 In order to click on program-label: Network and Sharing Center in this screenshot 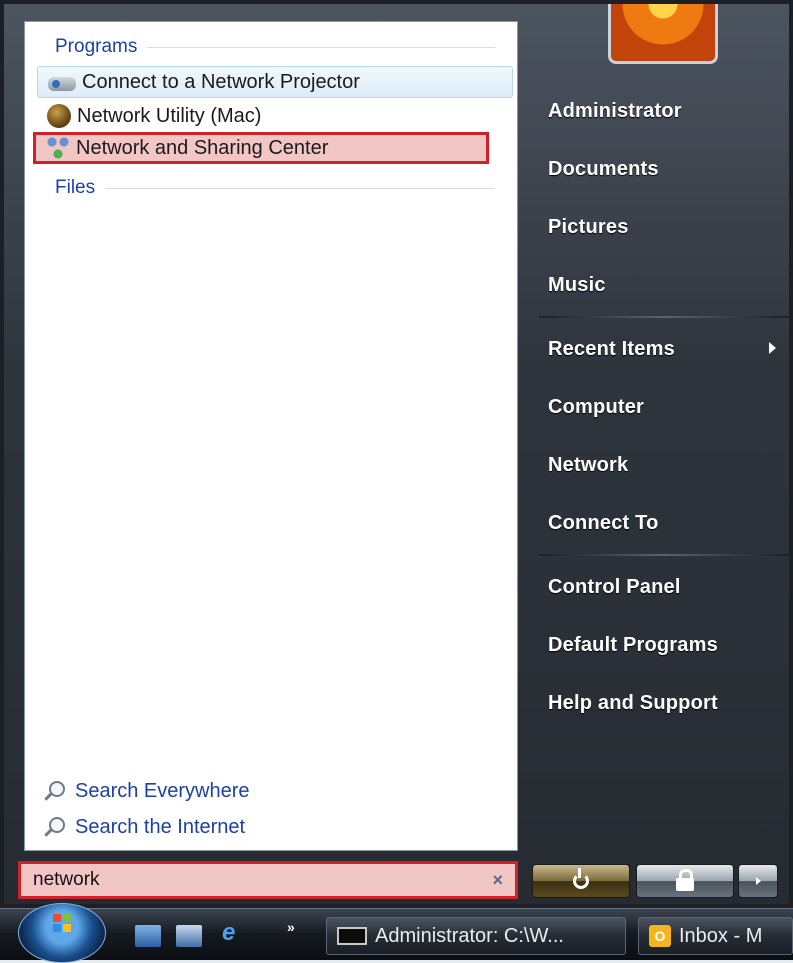, I will do `click(202, 147)`.